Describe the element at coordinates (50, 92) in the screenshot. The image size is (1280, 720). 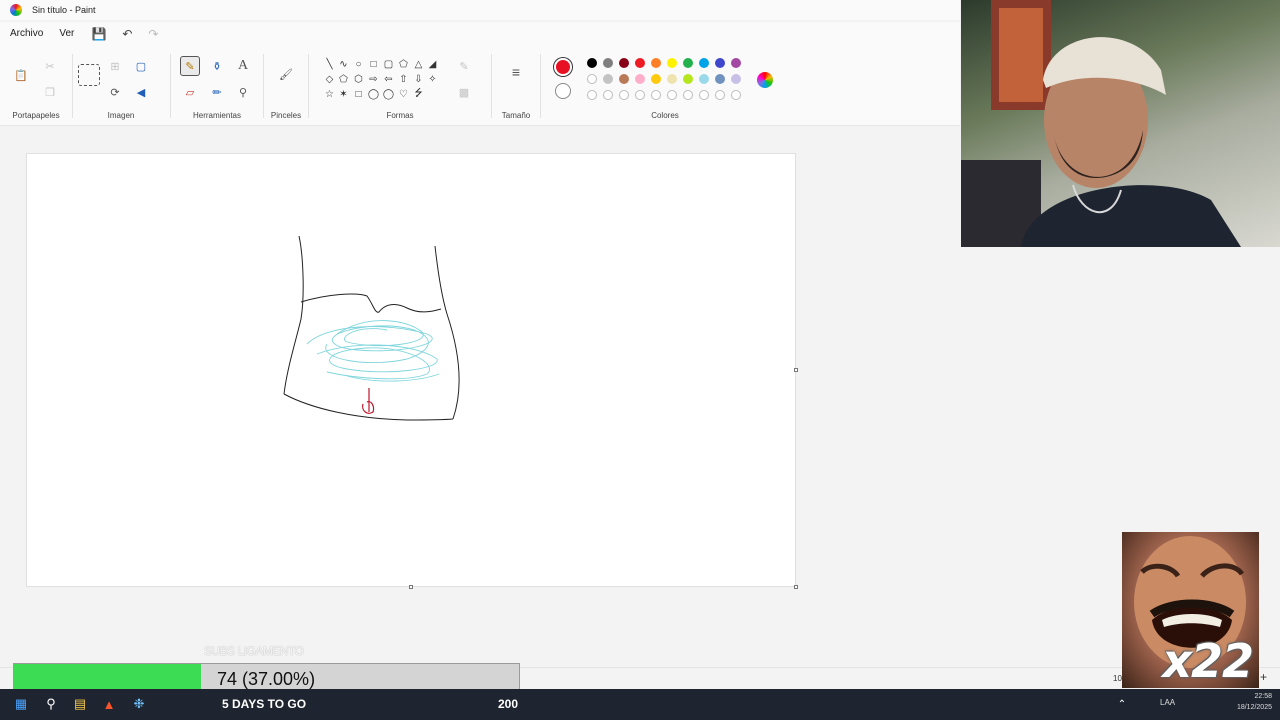
I see `copy-icon: ❐` at that location.